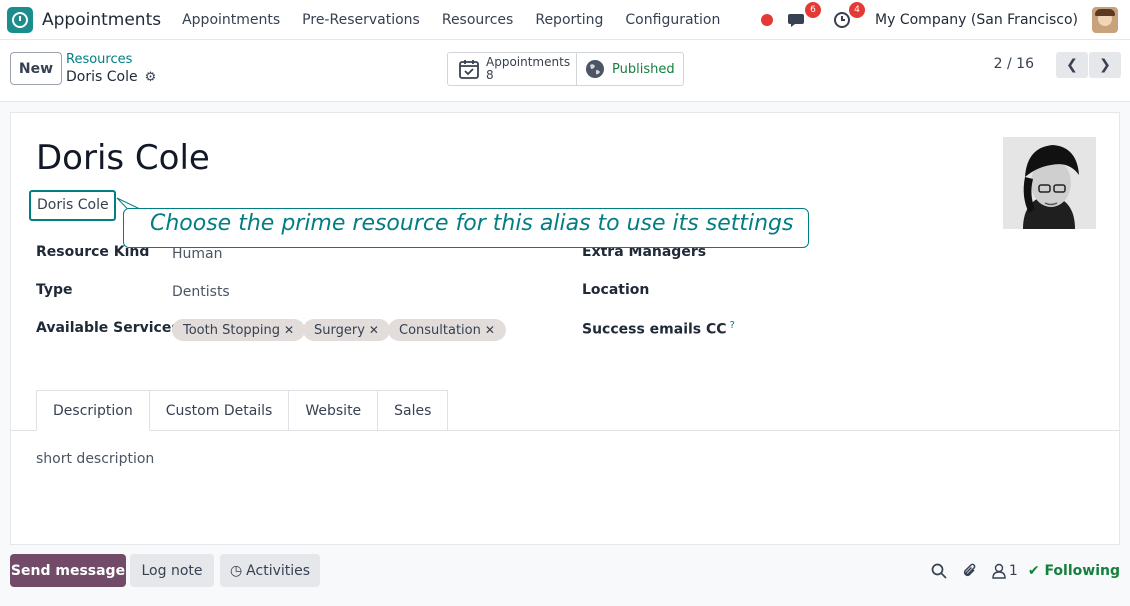 Image resolution: width=1130 pixels, height=606 pixels. I want to click on chevron-left-icon: ❮, so click(1072, 65).